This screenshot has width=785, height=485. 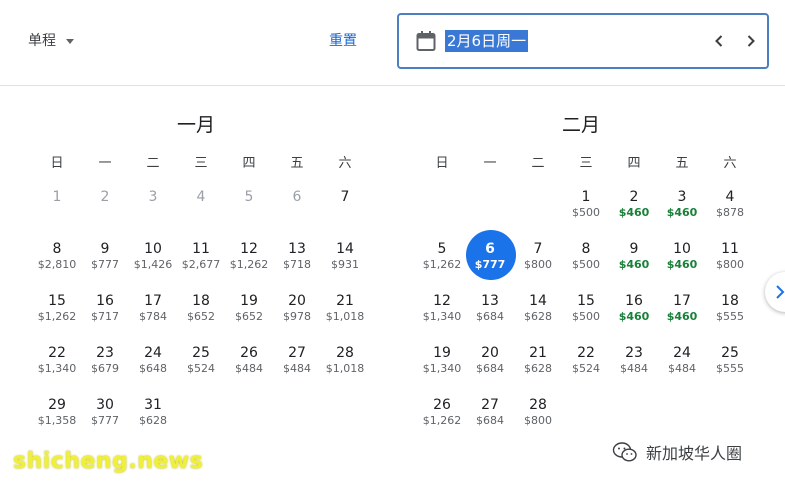 I want to click on calendar-day: 1, so click(x=57, y=212).